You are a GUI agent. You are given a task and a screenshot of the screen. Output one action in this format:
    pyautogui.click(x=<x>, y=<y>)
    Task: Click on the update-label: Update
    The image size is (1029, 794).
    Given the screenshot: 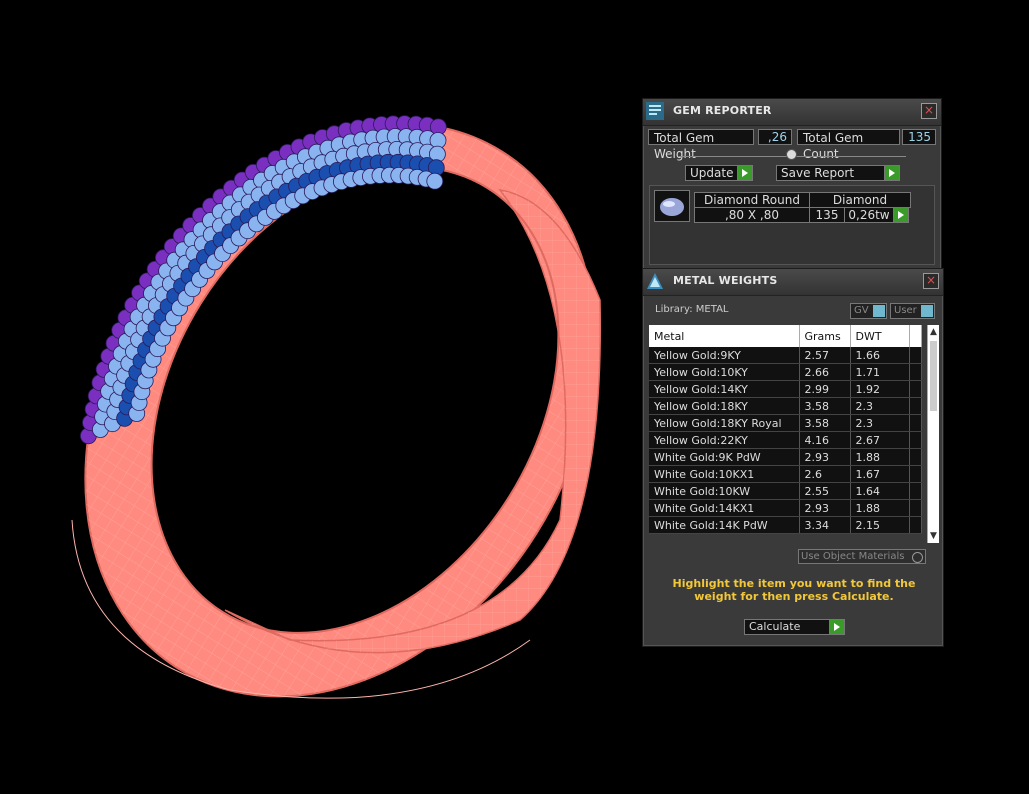 What is the action you would take?
    pyautogui.click(x=712, y=173)
    